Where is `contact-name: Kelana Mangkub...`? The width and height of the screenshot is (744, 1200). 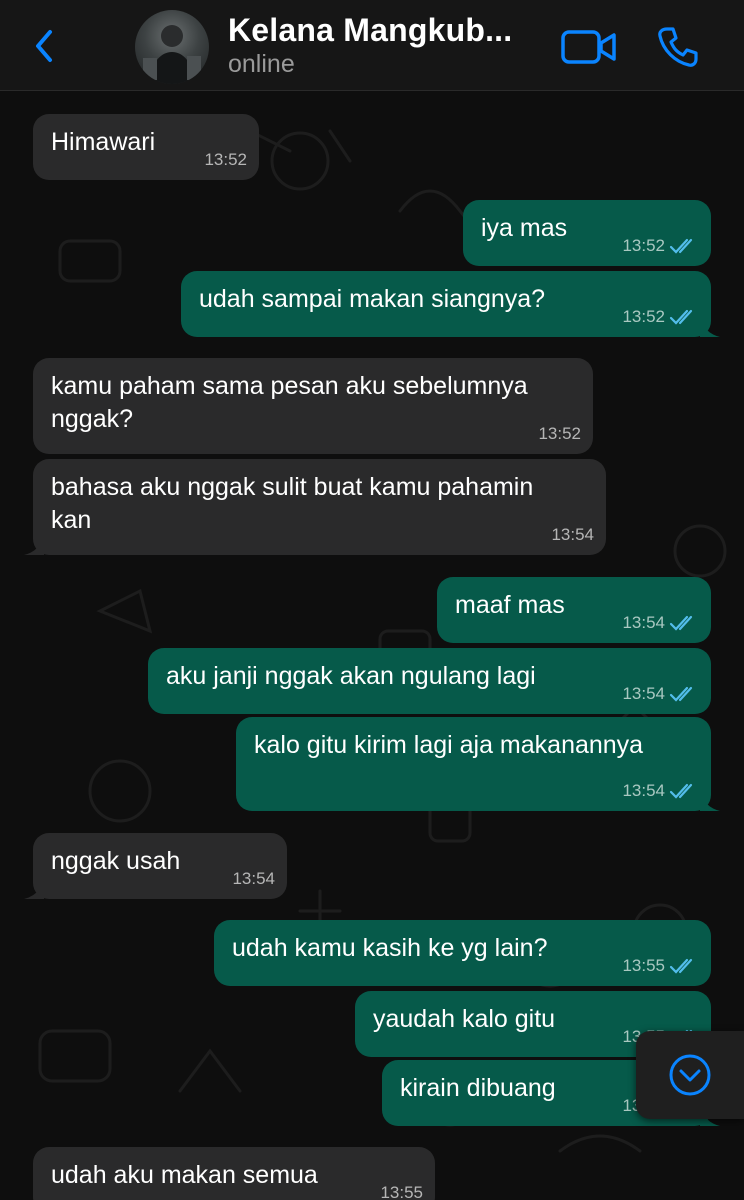
contact-name: Kelana Mangkub... is located at coordinates (370, 30).